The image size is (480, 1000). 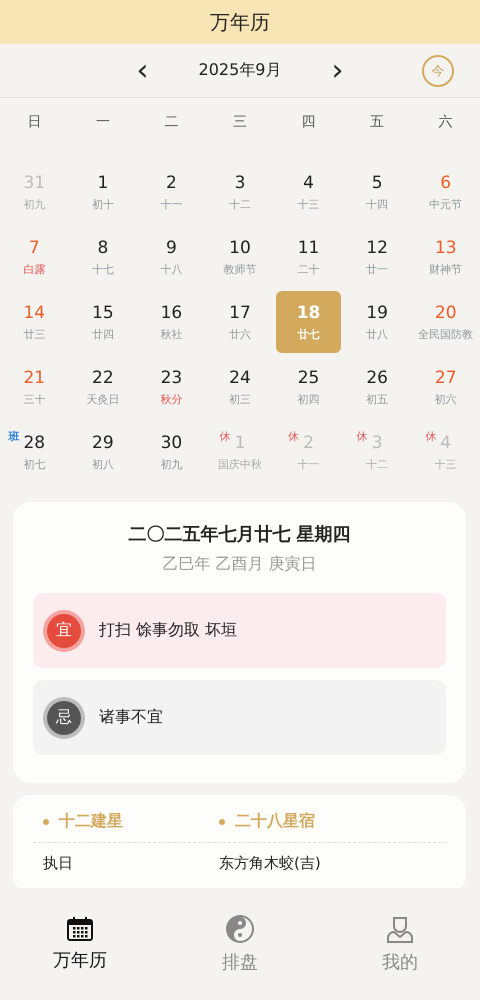 What do you see at coordinates (377, 257) in the screenshot?
I see `day-cell: 12 廿一` at bounding box center [377, 257].